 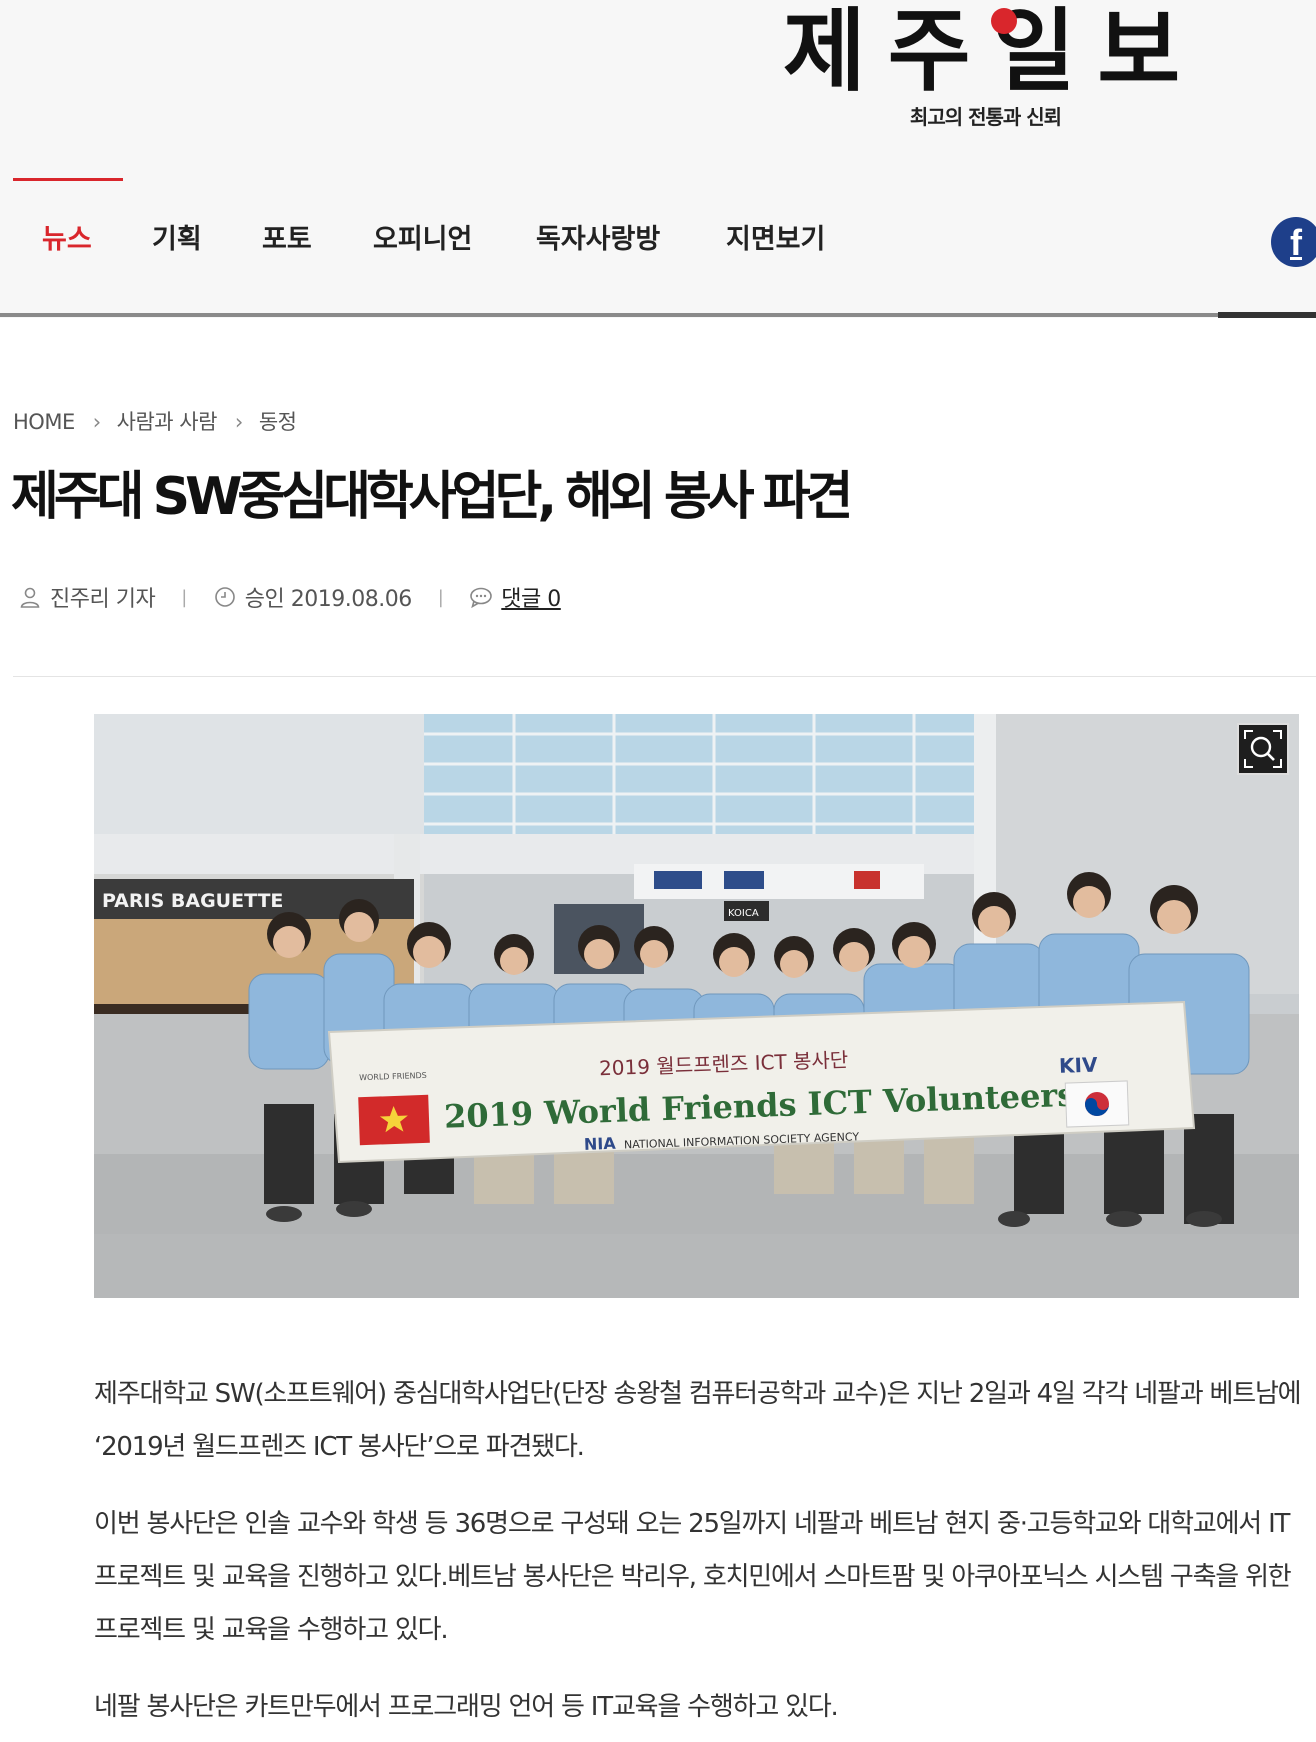 What do you see at coordinates (287, 240) in the screenshot?
I see `nav-item-photo: 포토` at bounding box center [287, 240].